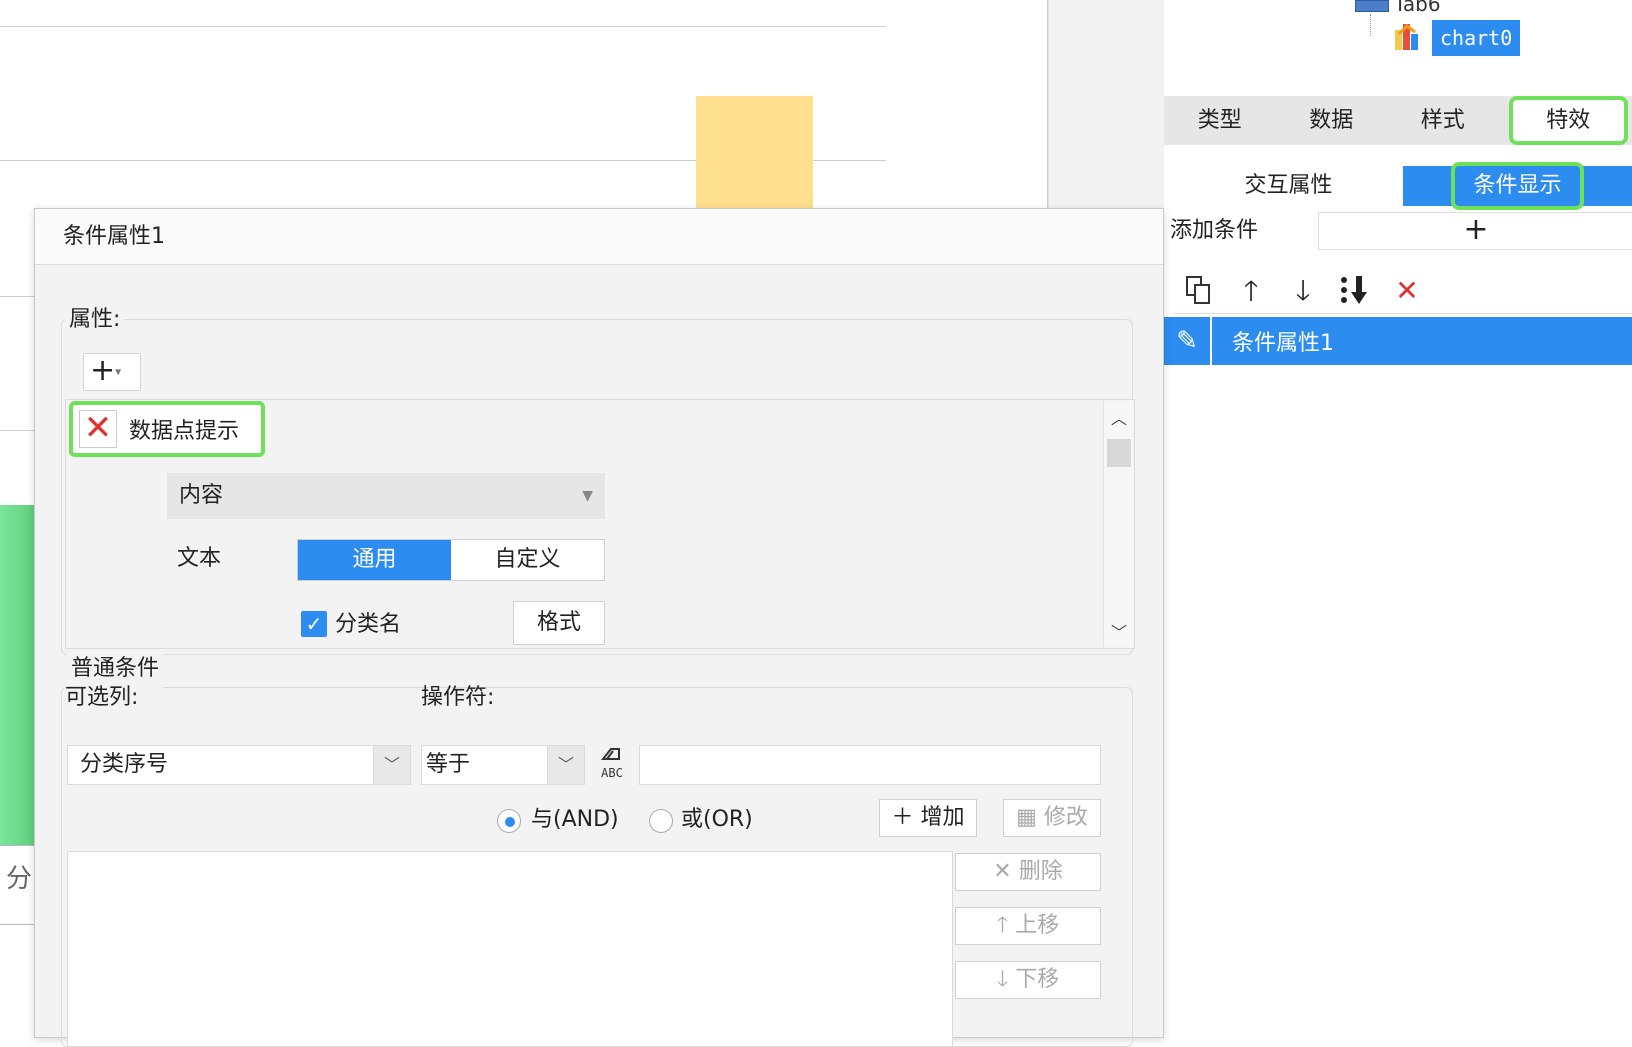  Describe the element at coordinates (575, 819) in the screenshot. I see `and-radio-label: 与(AND)` at that location.